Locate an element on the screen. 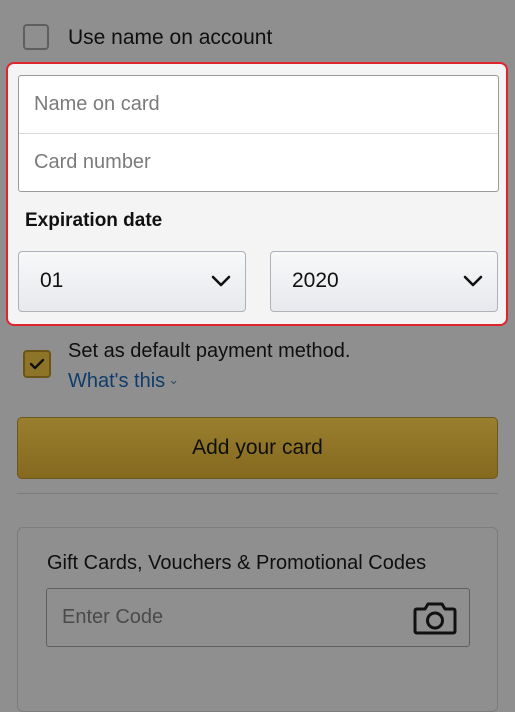 This screenshot has height=712, width=515. whats-this-link: What's this ⌄ is located at coordinates (123, 381).